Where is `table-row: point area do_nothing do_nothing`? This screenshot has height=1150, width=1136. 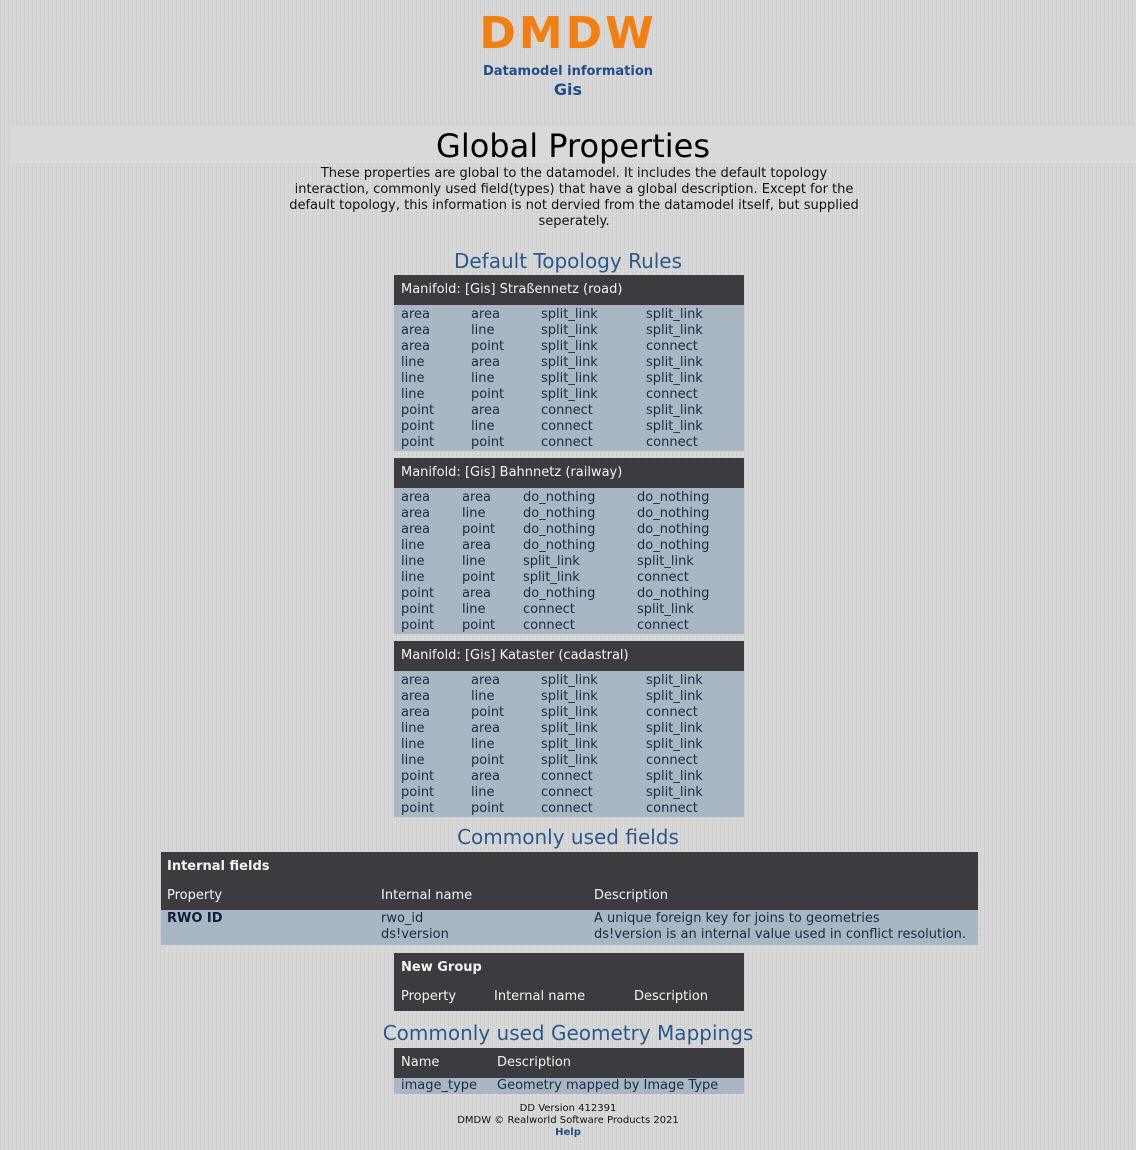 table-row: point area do_nothing do_nothing is located at coordinates (569, 594).